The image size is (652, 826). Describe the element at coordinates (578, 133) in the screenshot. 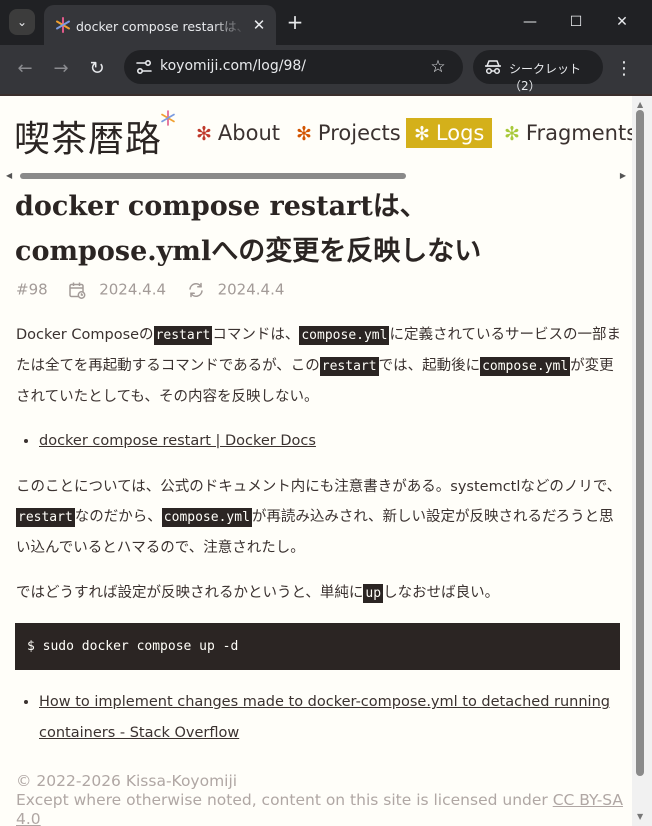

I see `nav-fragments-label: Fragments` at that location.